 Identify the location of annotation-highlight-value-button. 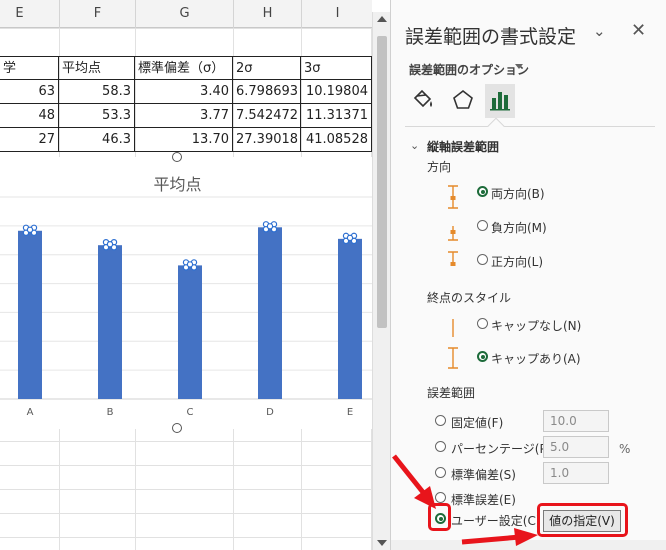
(582, 520).